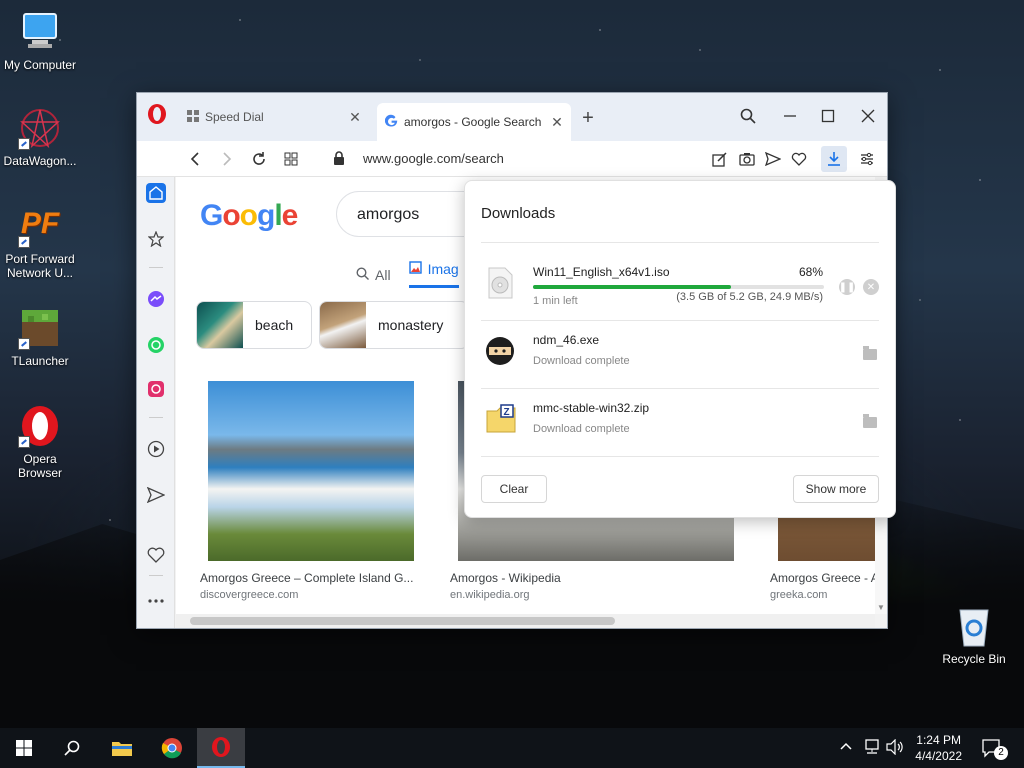 The width and height of the screenshot is (1024, 768). I want to click on download-filename: mmc-stable-win32.zip, so click(591, 408).